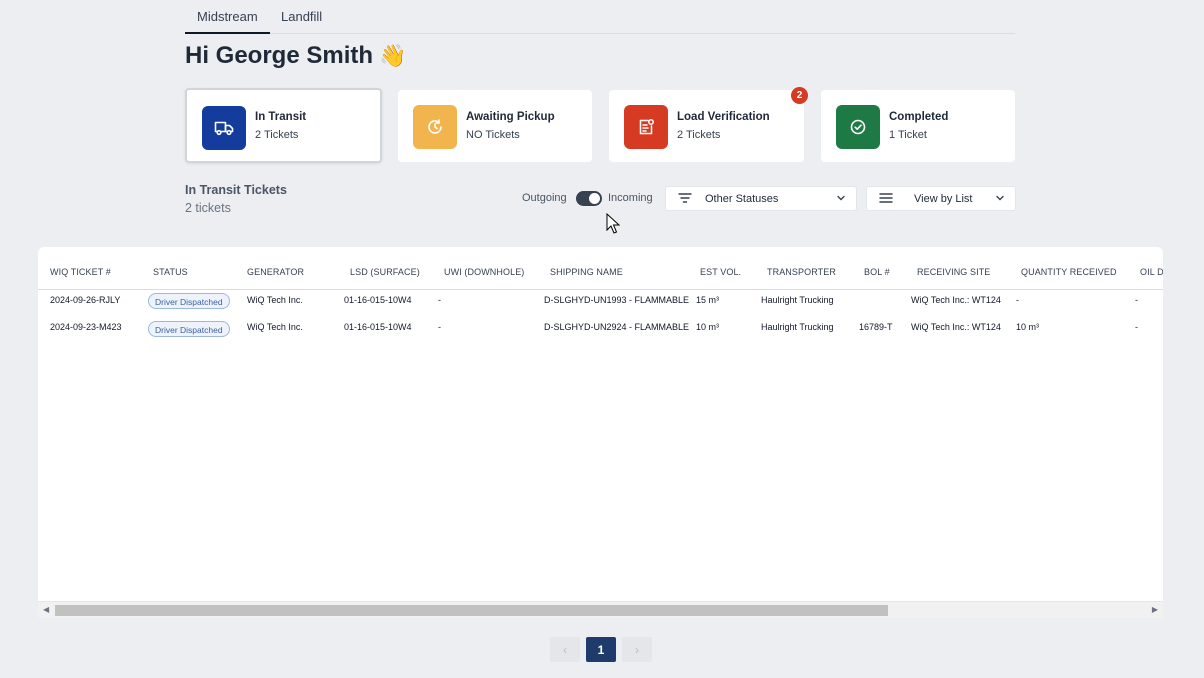 This screenshot has width=1204, height=678. I want to click on toggle-knob, so click(594, 198).